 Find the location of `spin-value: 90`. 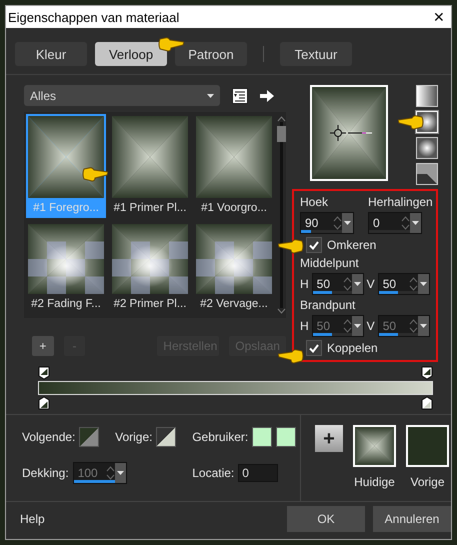

spin-value: 90 is located at coordinates (312, 223).